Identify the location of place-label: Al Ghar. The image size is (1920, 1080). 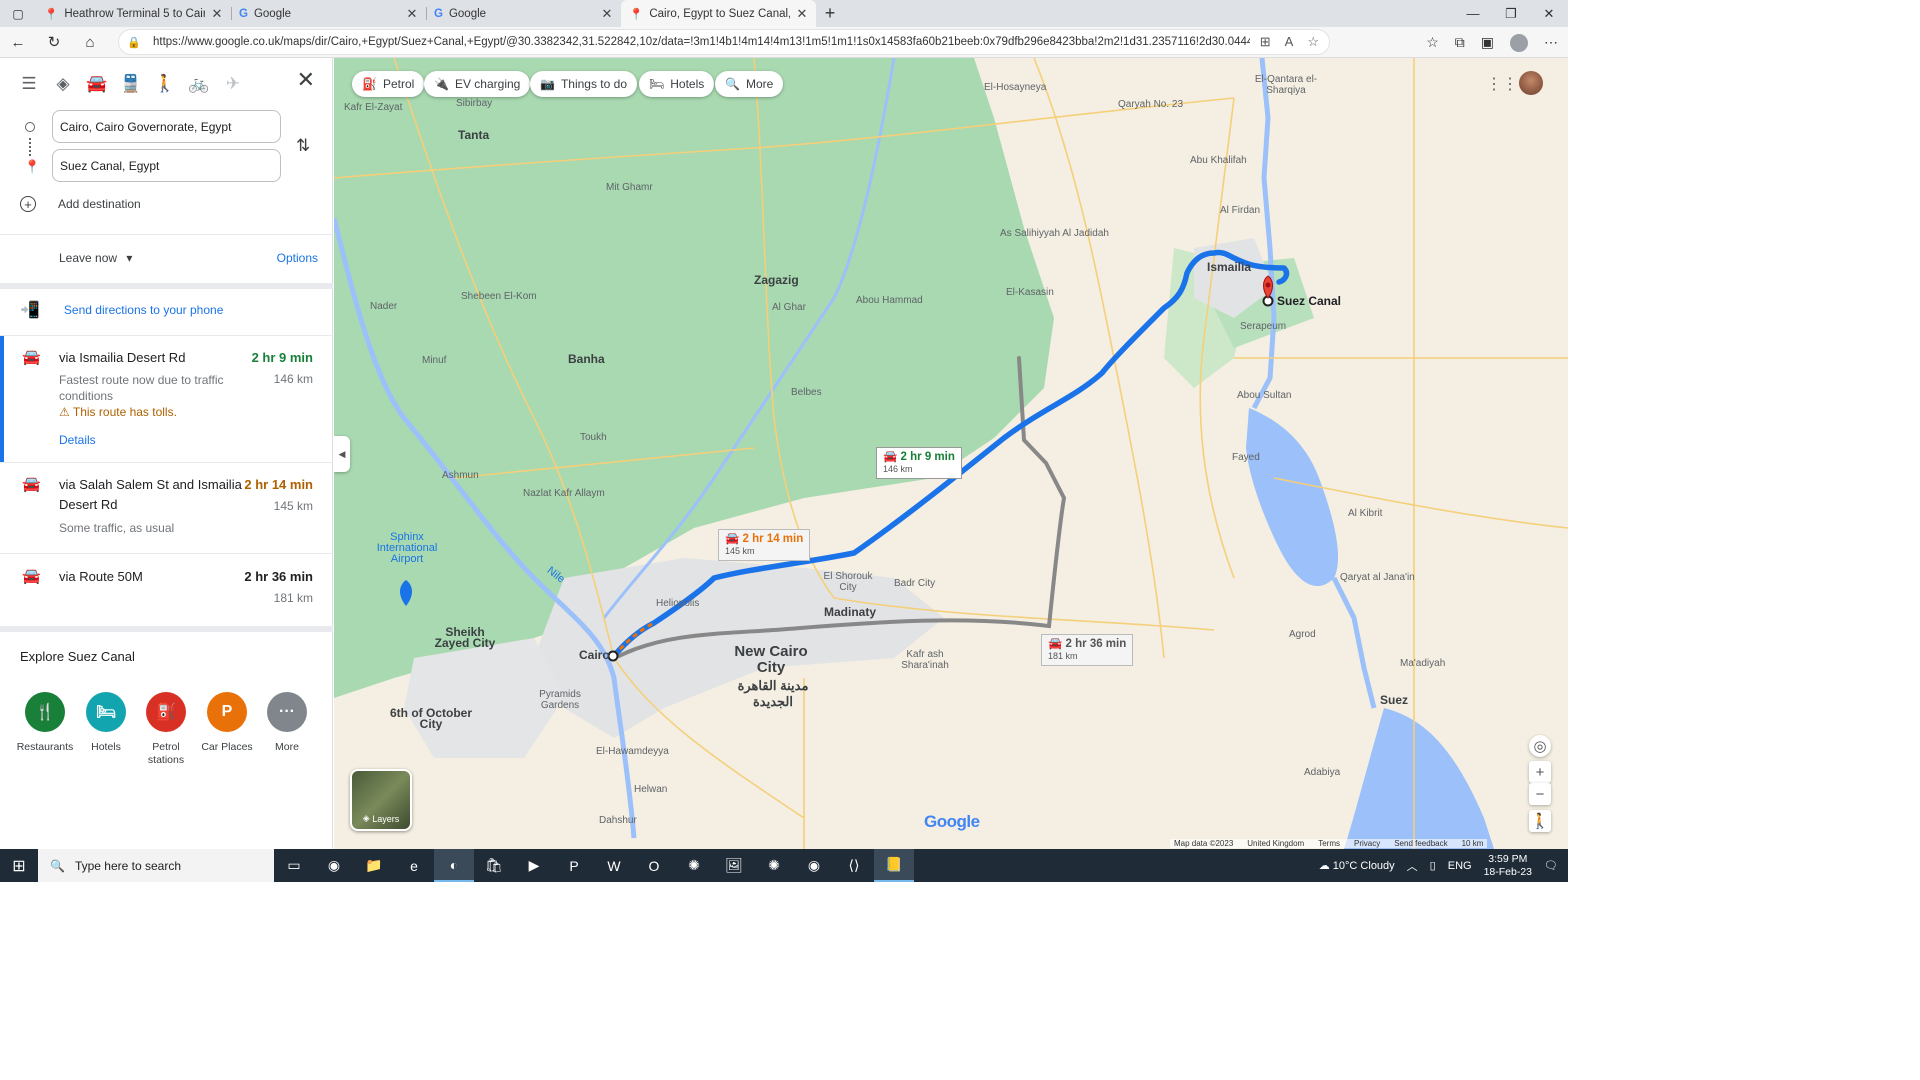
(789, 307).